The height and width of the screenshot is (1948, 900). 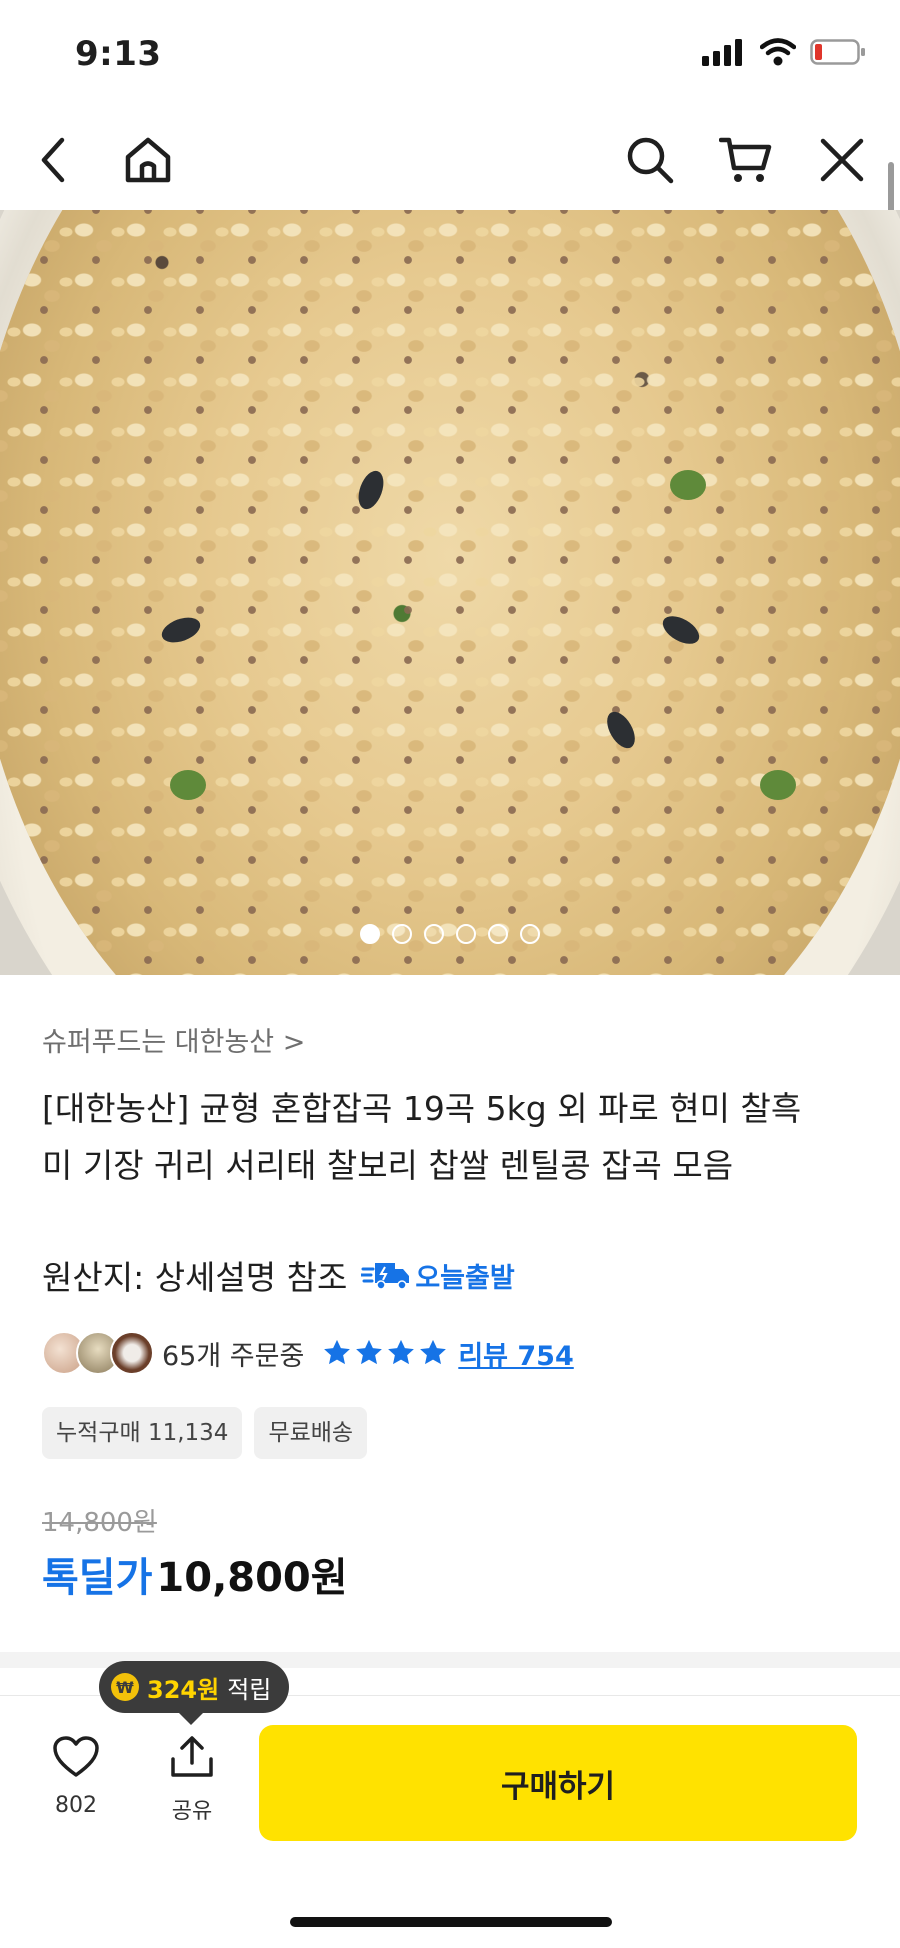 What do you see at coordinates (450, 160) in the screenshot?
I see `nav-bar` at bounding box center [450, 160].